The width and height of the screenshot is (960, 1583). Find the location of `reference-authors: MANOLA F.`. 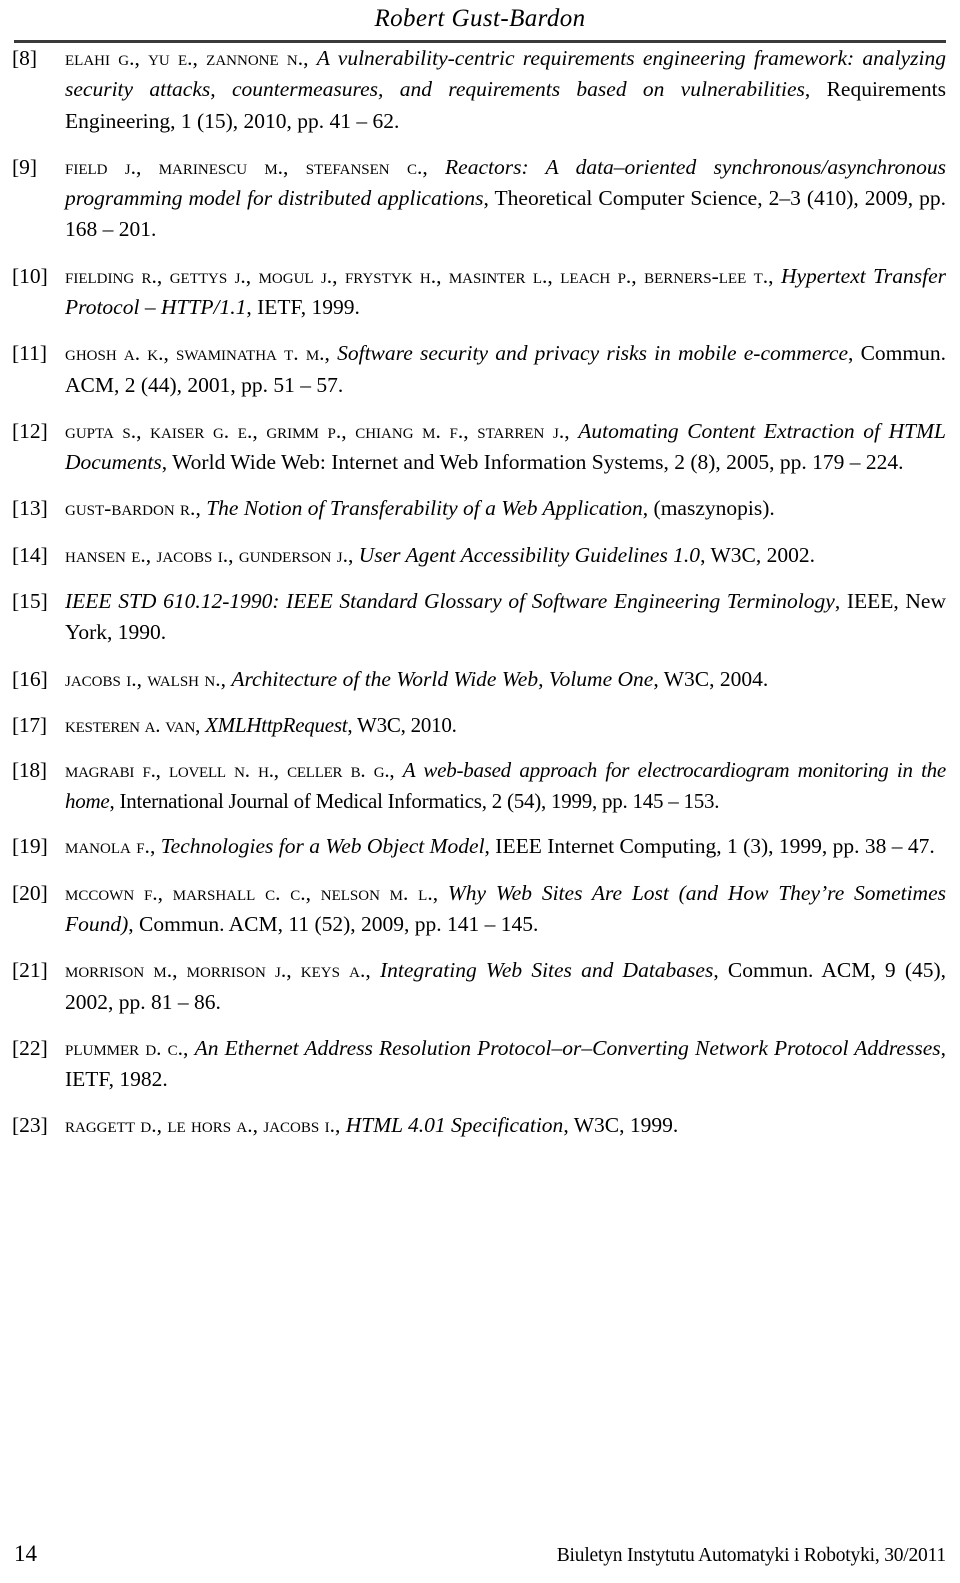

reference-authors: MANOLA F. is located at coordinates (107, 846).